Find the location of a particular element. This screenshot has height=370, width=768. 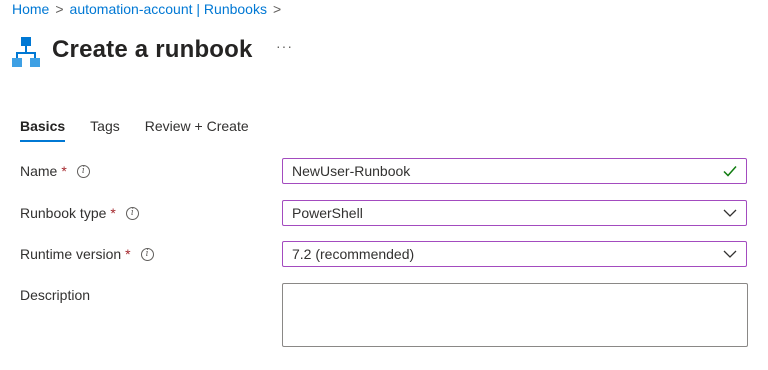

runtime-version-label: Runtime version * i is located at coordinates (87, 254).